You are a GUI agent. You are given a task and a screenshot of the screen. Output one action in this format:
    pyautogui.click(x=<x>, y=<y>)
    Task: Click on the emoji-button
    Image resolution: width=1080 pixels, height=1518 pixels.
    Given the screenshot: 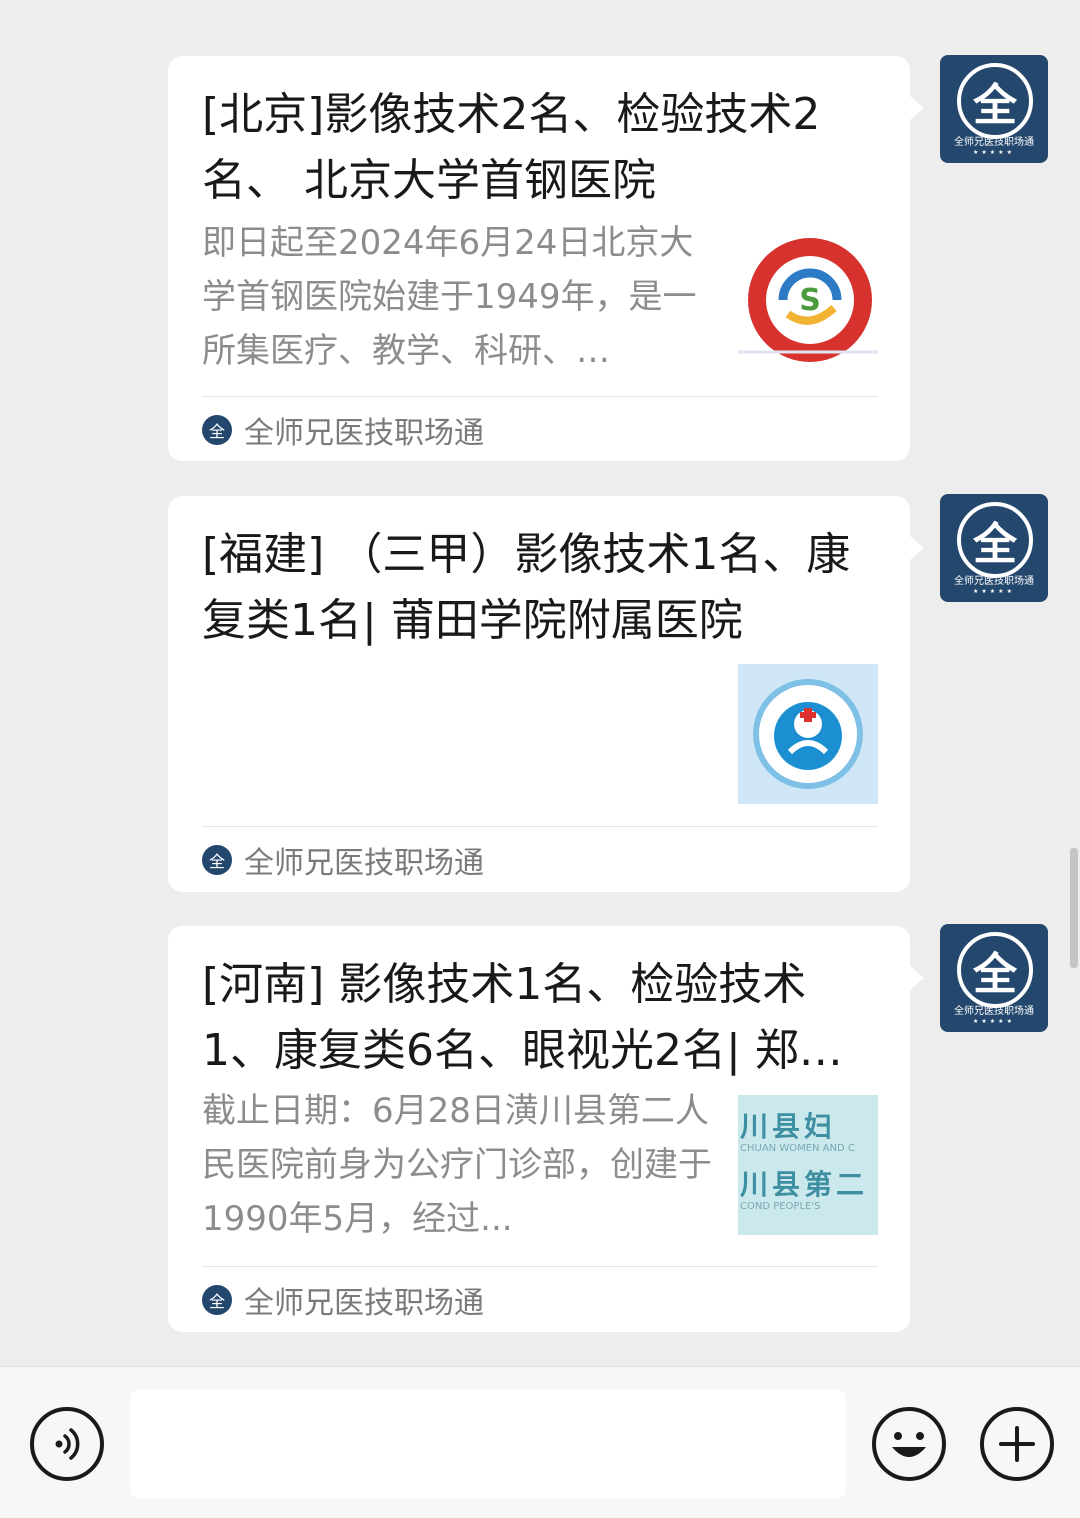 What is the action you would take?
    pyautogui.click(x=909, y=1444)
    